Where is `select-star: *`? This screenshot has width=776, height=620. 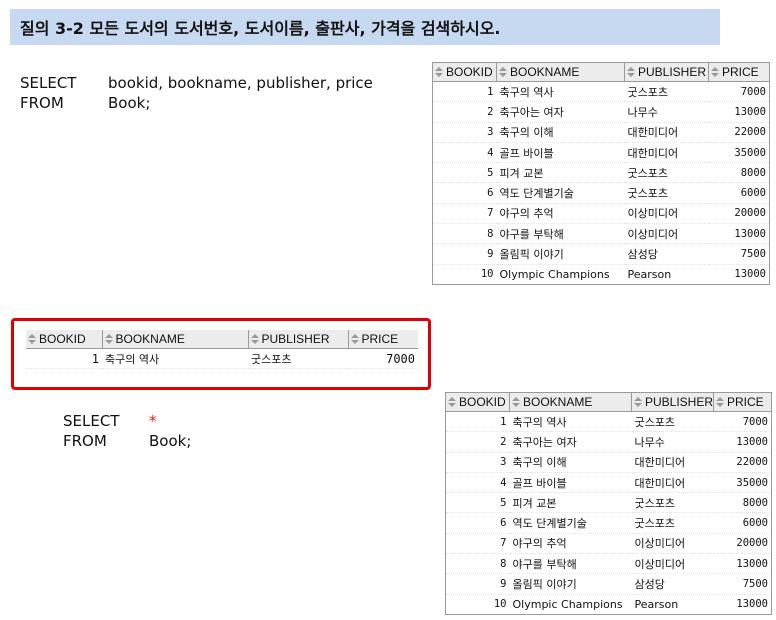 select-star: * is located at coordinates (153, 421).